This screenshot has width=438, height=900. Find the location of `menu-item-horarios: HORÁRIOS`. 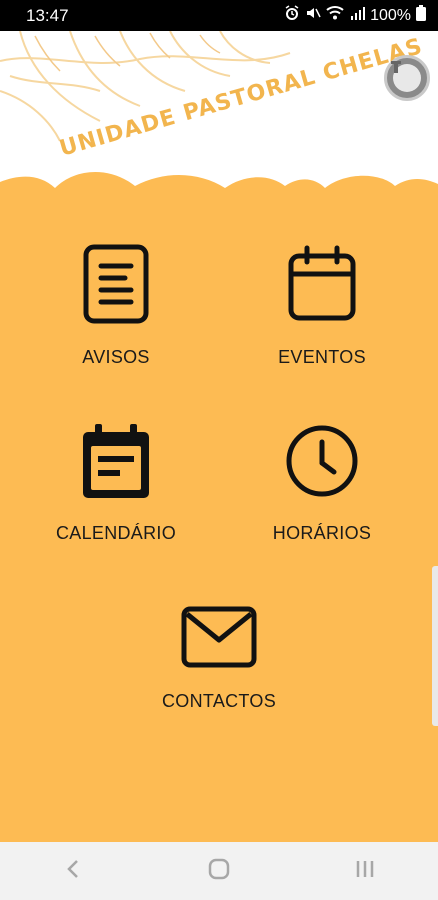

menu-item-horarios: HORÁRIOS is located at coordinates (322, 483).